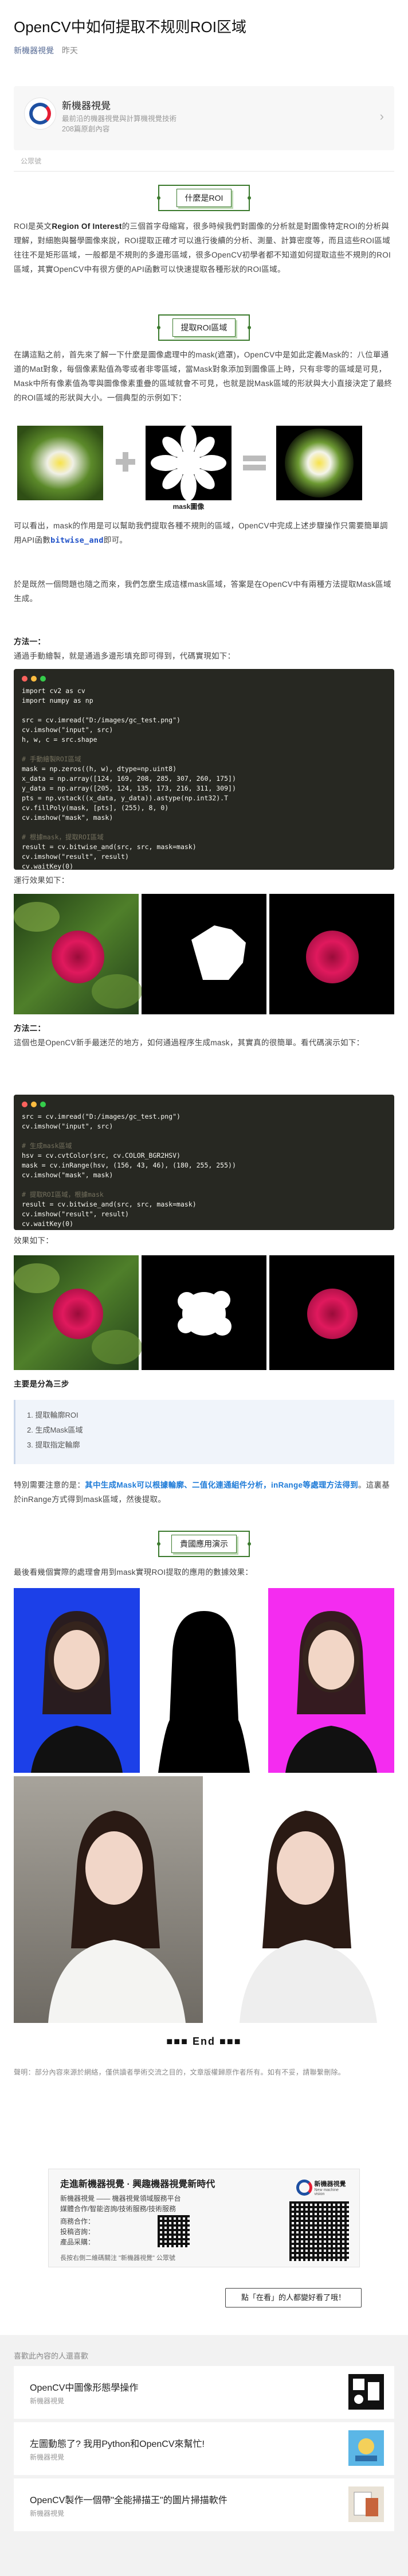  Describe the element at coordinates (119, 119) in the screenshot. I see `profile-desc-line: 最前沿的機器視覺與計算機視覺技術` at that location.